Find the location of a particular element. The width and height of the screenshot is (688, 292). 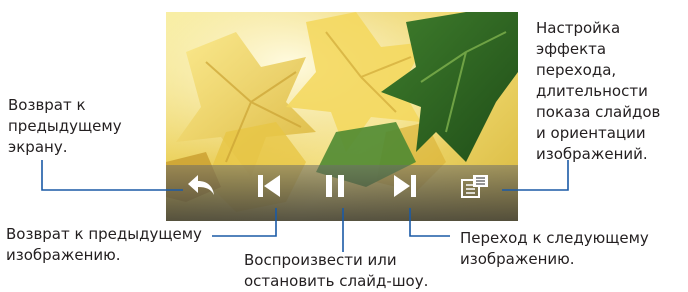

callout-next-image: Переход к следующему изображению. is located at coordinates (554, 248).